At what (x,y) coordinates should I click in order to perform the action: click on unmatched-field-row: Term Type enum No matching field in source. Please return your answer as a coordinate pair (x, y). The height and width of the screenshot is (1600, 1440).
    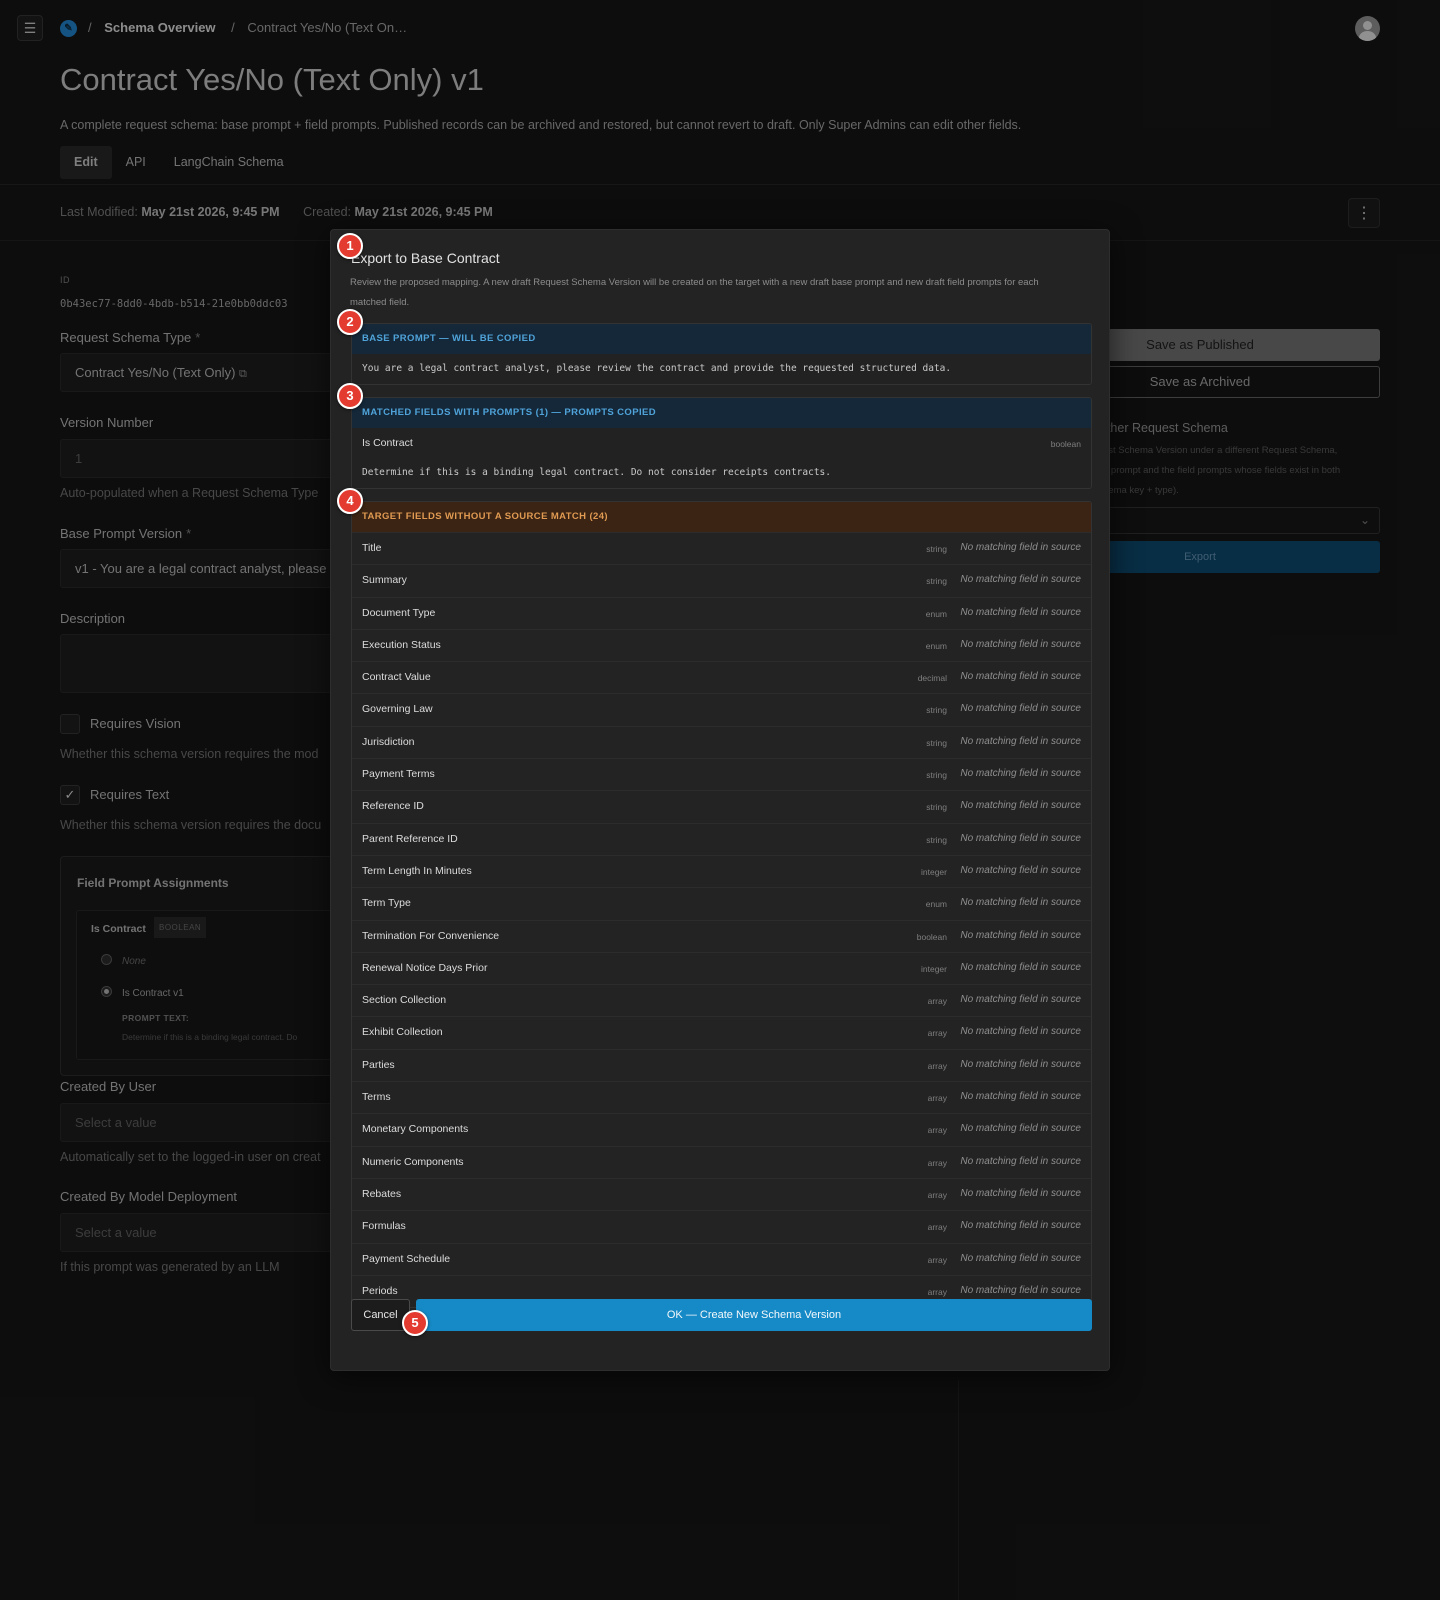
    Looking at the image, I should click on (721, 903).